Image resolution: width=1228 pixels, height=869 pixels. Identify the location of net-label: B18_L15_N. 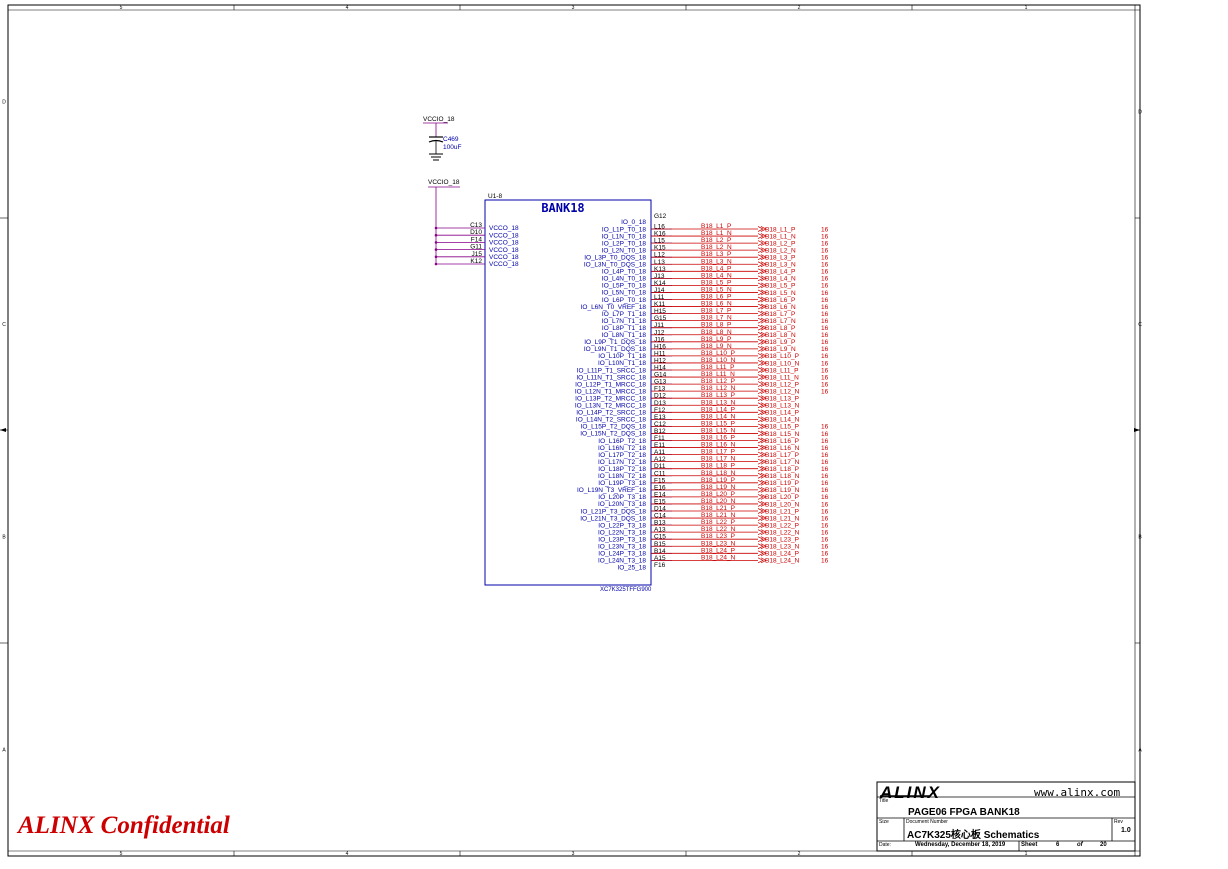
(718, 430).